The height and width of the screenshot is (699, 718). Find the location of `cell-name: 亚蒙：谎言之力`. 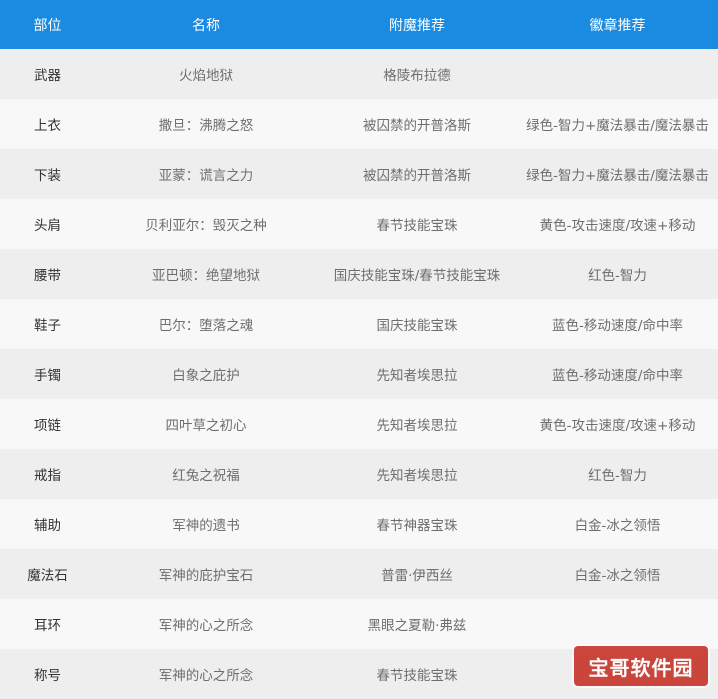

cell-name: 亚蒙：谎言之力 is located at coordinates (206, 176).